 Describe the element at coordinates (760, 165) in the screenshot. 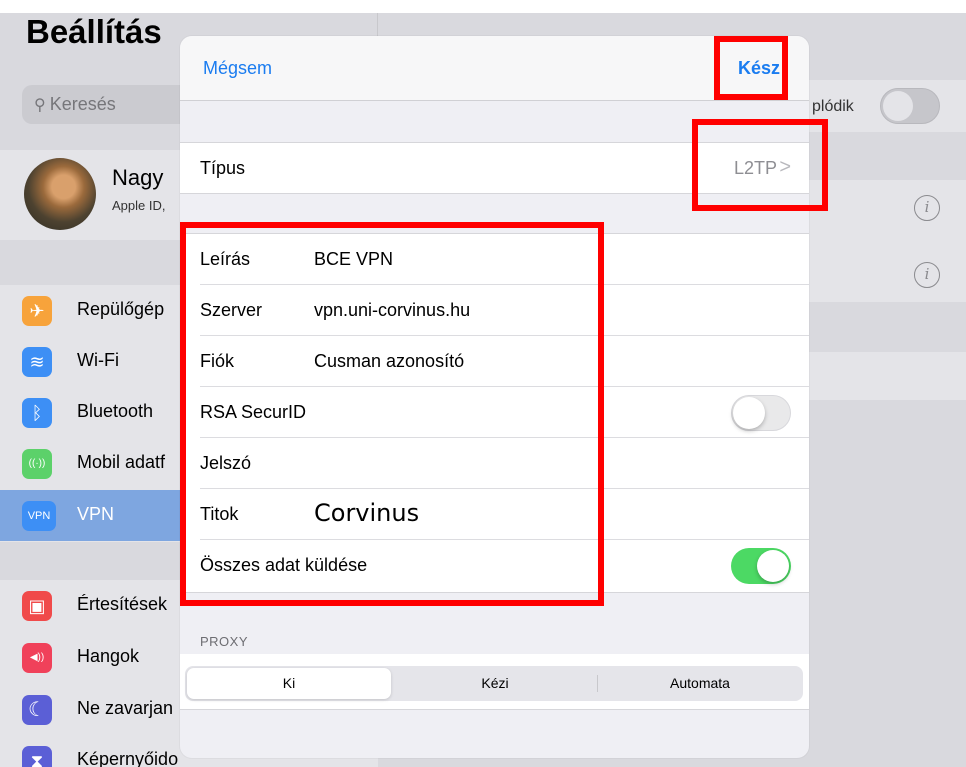

I see `highlight-type-value` at that location.